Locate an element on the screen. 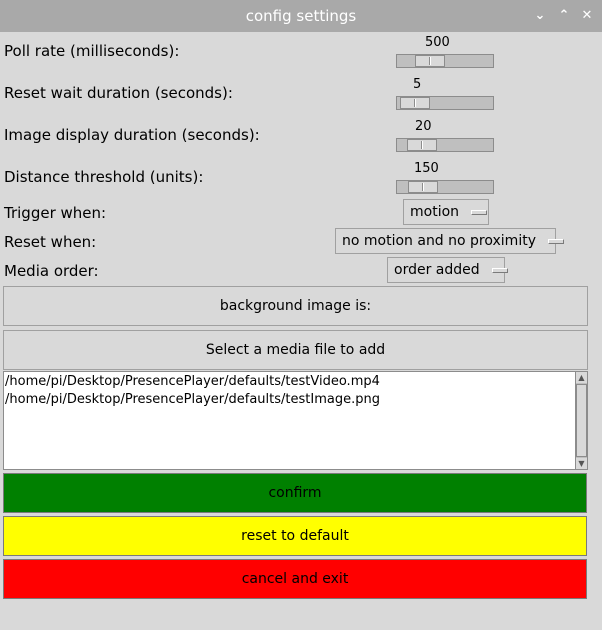 This screenshot has width=602, height=630. reset-when-label: Reset when: is located at coordinates (50, 242).